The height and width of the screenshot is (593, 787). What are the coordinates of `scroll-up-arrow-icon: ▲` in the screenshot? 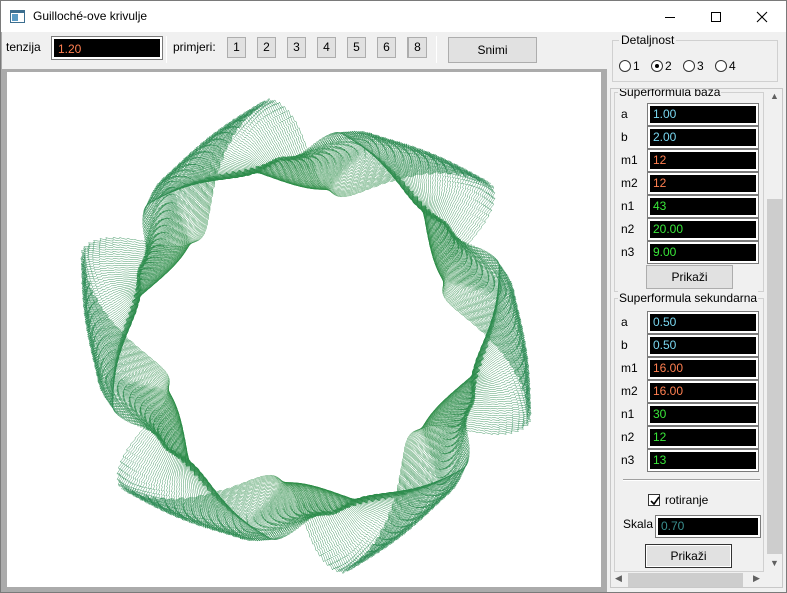 It's located at (774, 96).